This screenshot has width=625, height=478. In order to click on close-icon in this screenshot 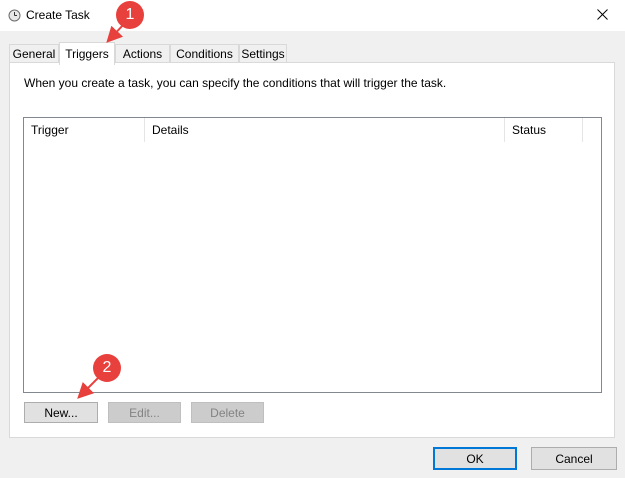, I will do `click(602, 15)`.